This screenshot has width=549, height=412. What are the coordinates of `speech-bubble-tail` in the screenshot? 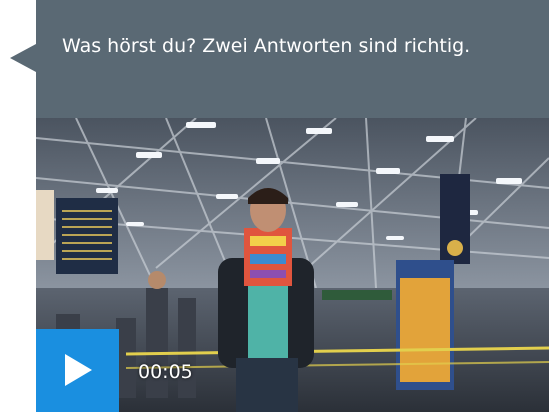 It's located at (23, 58).